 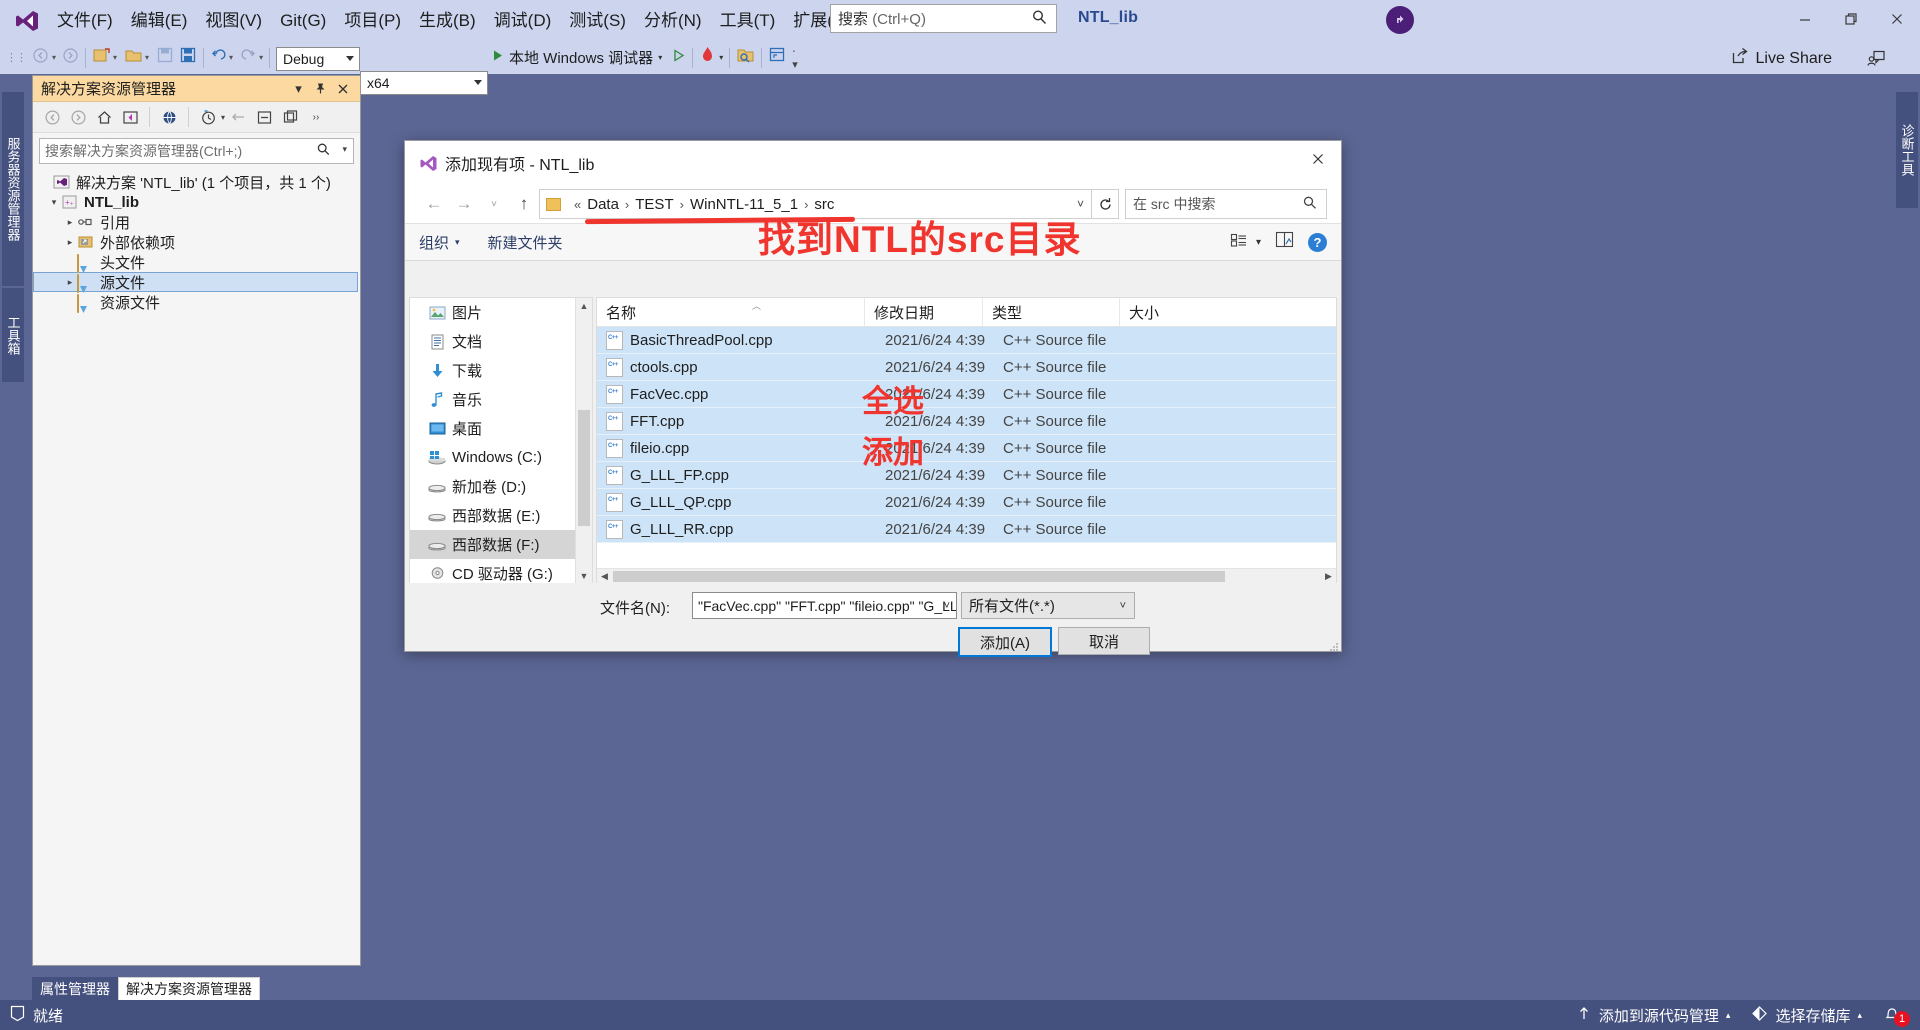 I want to click on properties-icon, so click(x=290, y=117).